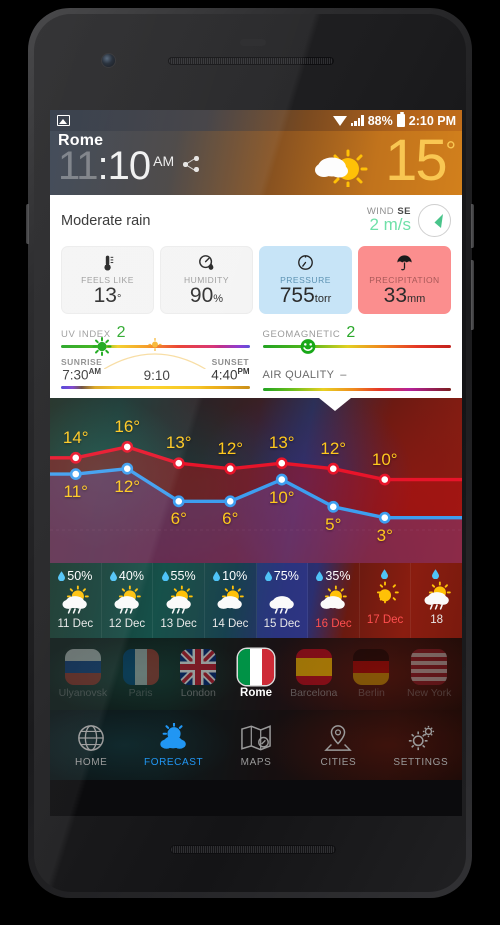 Image resolution: width=500 pixels, height=925 pixels. I want to click on time-minutes: :10, so click(124, 166).